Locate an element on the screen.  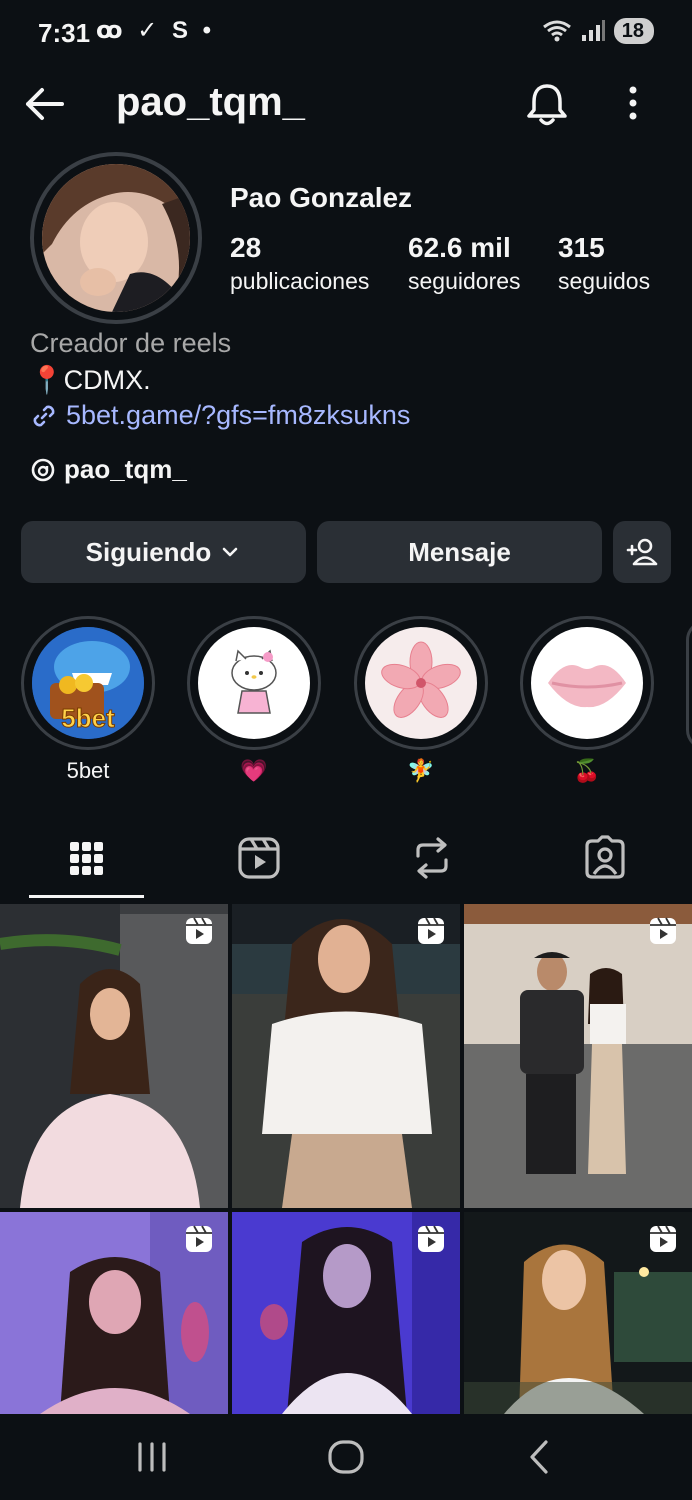
battery-indicator: 18 is located at coordinates (633, 31).